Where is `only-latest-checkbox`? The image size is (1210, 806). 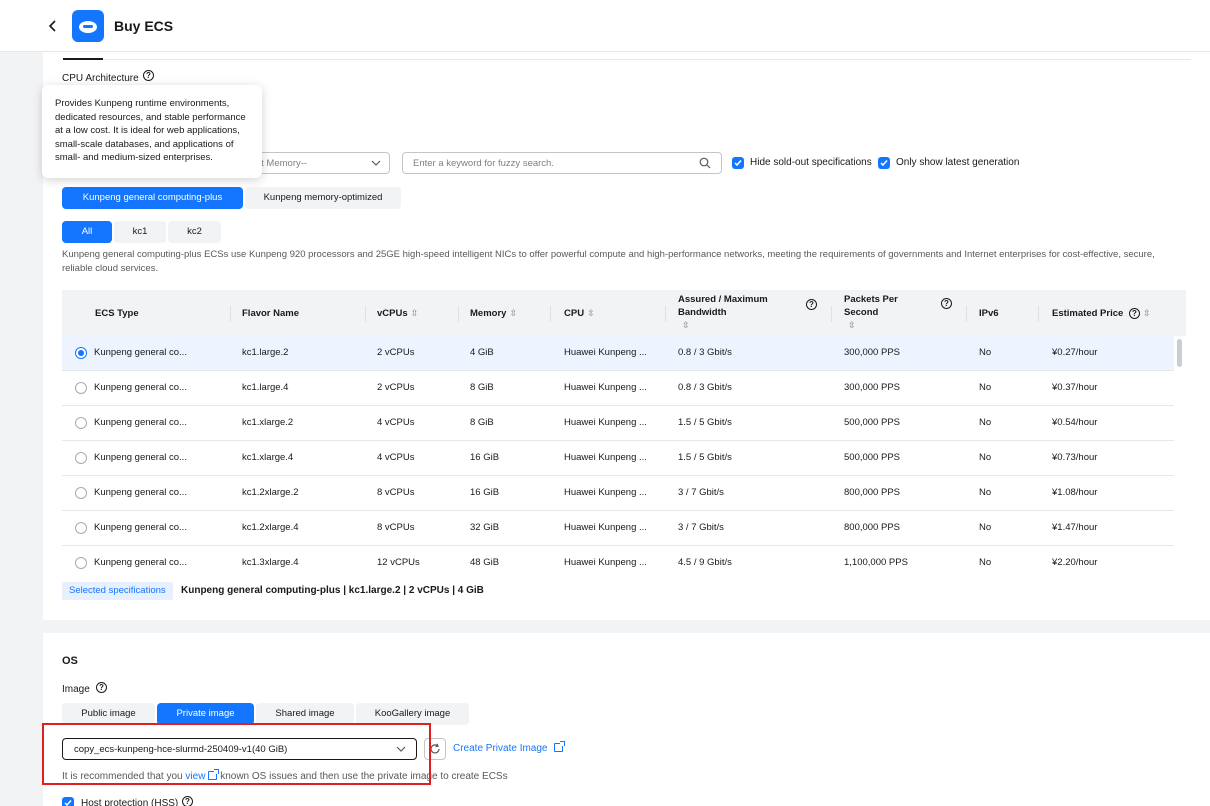
only-latest-checkbox is located at coordinates (884, 163).